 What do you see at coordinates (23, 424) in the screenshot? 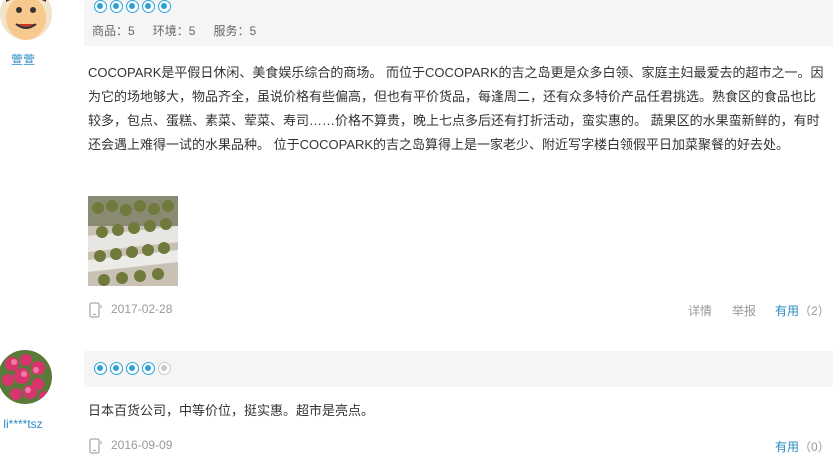
I see `username-link: li****tsz` at bounding box center [23, 424].